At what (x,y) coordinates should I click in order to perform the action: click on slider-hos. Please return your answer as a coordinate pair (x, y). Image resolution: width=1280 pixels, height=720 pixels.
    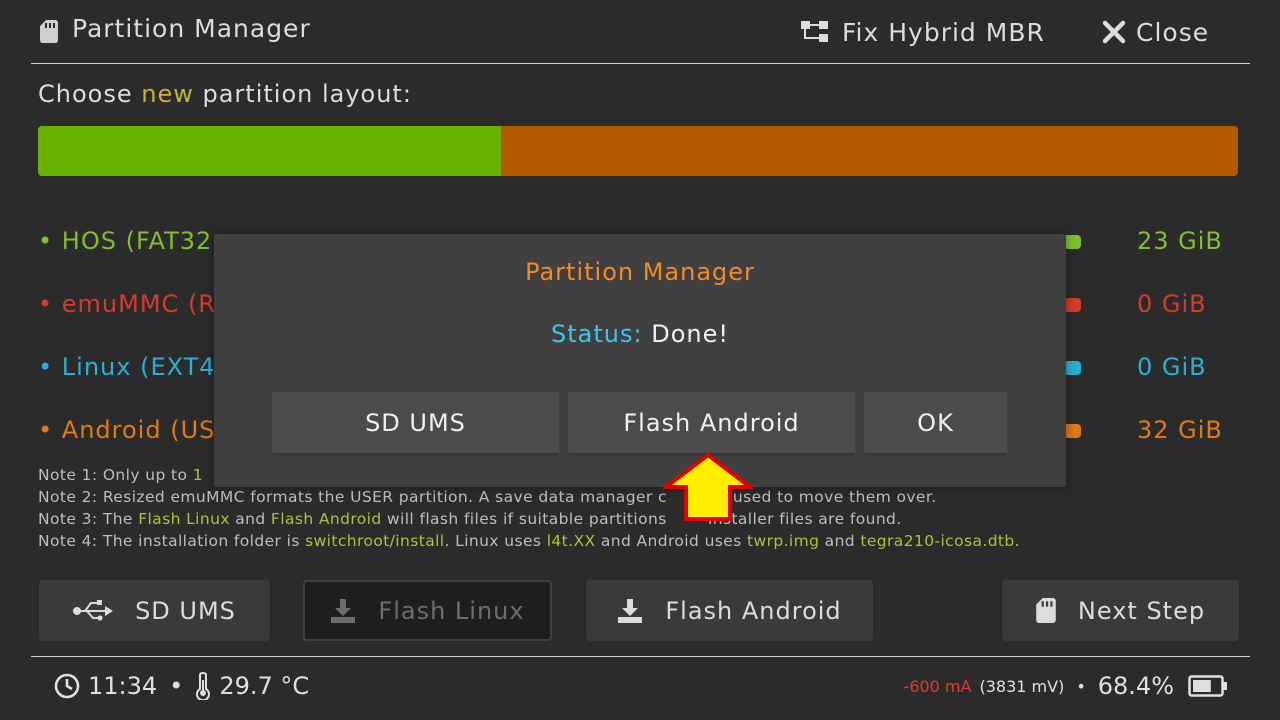
    Looking at the image, I should click on (1072, 242).